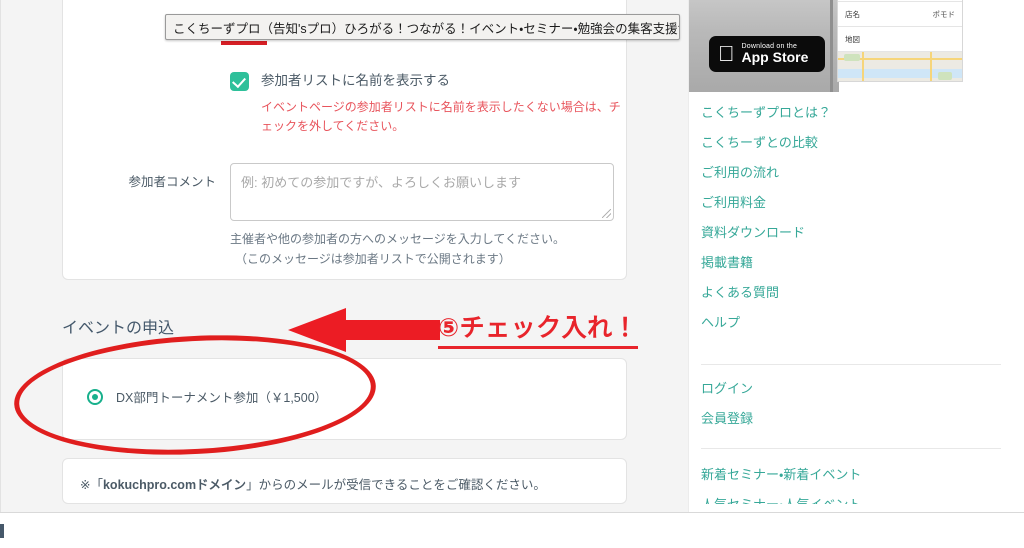 The height and width of the screenshot is (548, 1024). I want to click on sidebar-link-books: 掲載書籍, so click(856, 263).